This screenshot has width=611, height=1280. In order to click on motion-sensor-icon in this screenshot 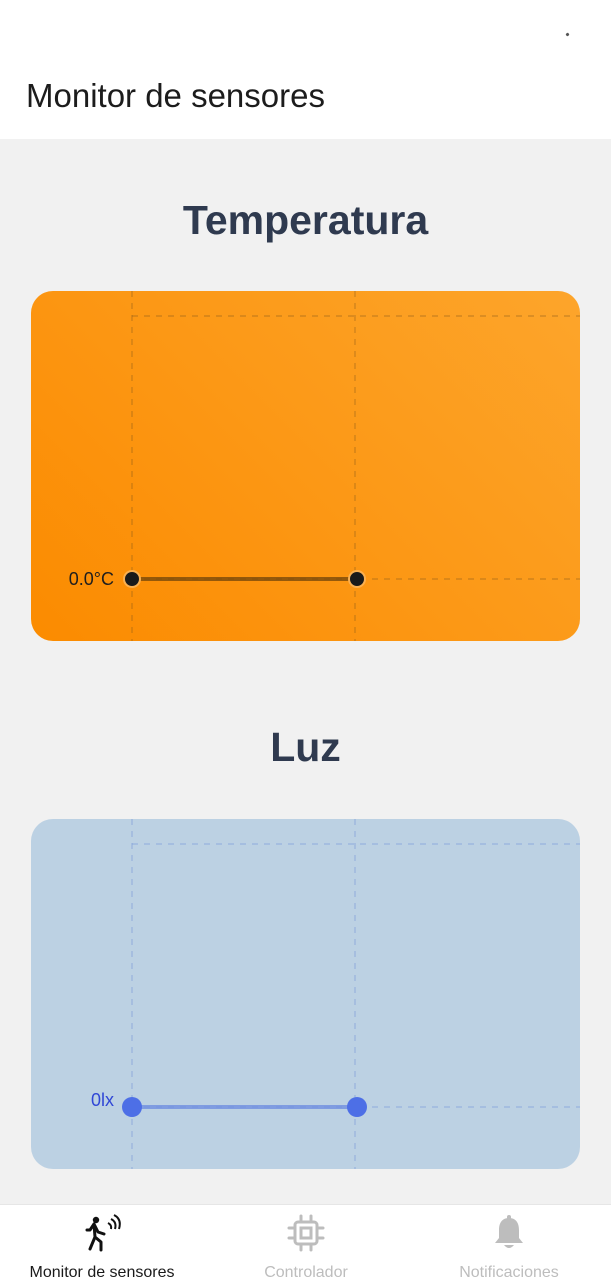, I will do `click(103, 1233)`.